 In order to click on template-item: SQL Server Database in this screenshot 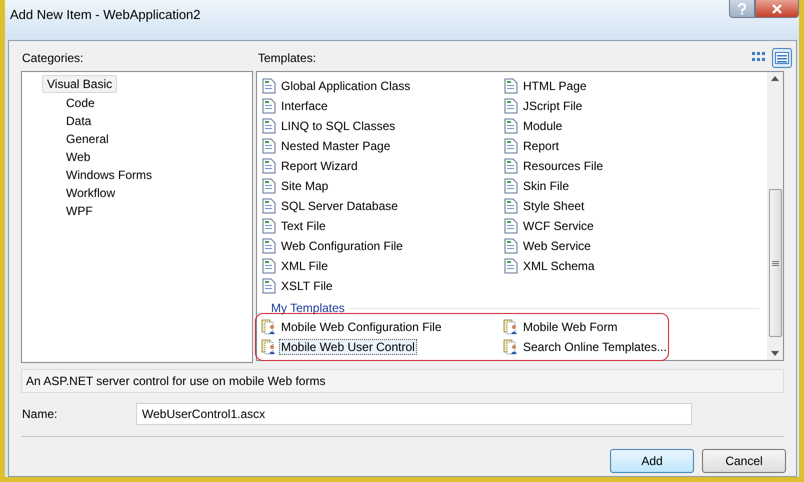, I will do `click(339, 206)`.